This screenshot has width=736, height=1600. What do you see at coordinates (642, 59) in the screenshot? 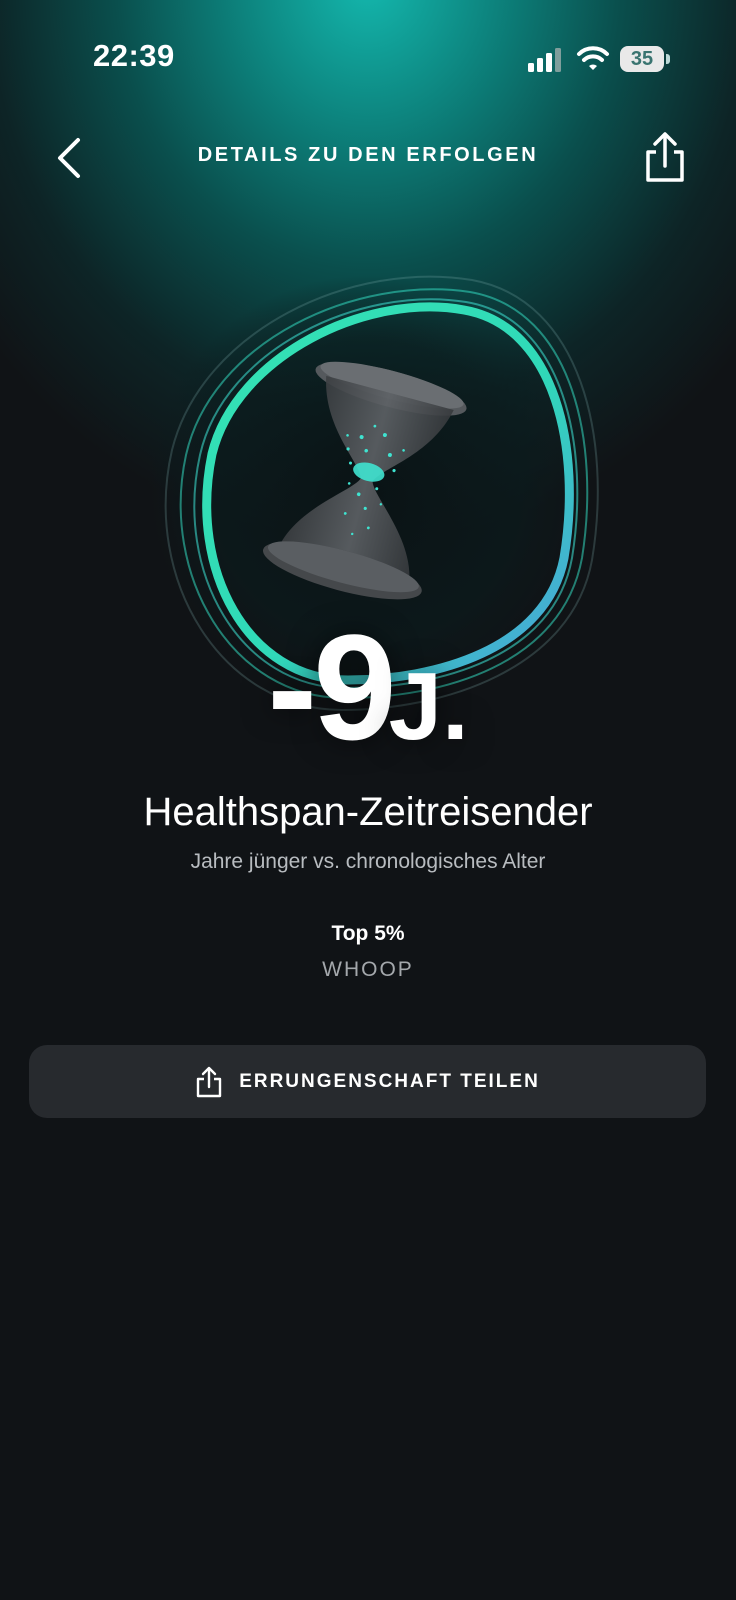
I see `battery-level: 35` at bounding box center [642, 59].